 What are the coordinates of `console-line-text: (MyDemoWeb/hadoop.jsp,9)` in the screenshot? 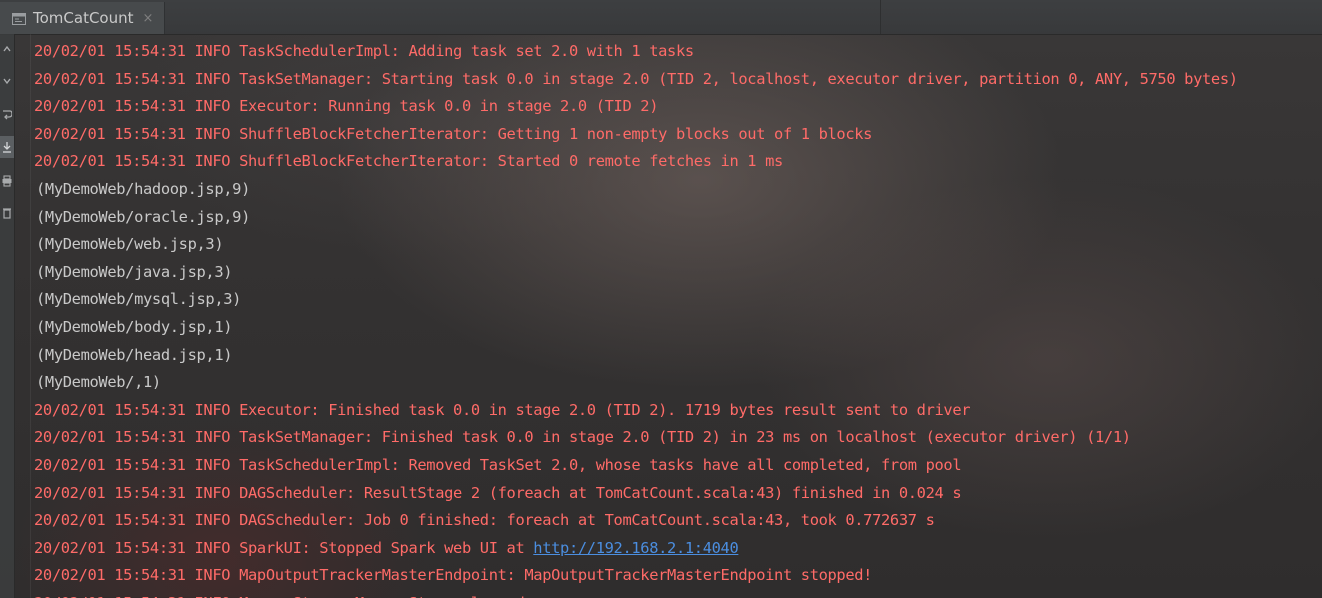 It's located at (143, 188).